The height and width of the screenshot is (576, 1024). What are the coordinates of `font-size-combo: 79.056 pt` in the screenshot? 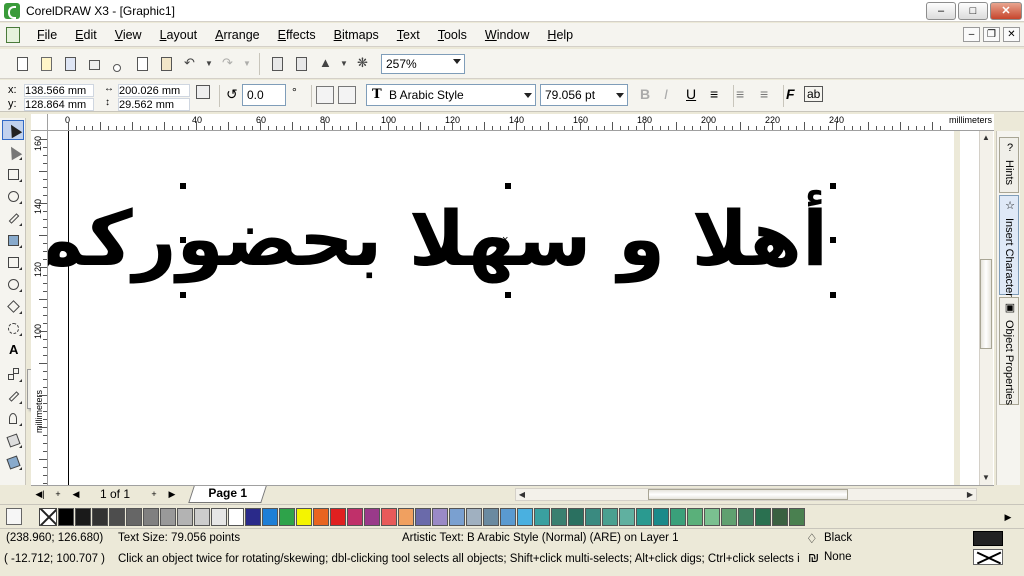 It's located at (584, 95).